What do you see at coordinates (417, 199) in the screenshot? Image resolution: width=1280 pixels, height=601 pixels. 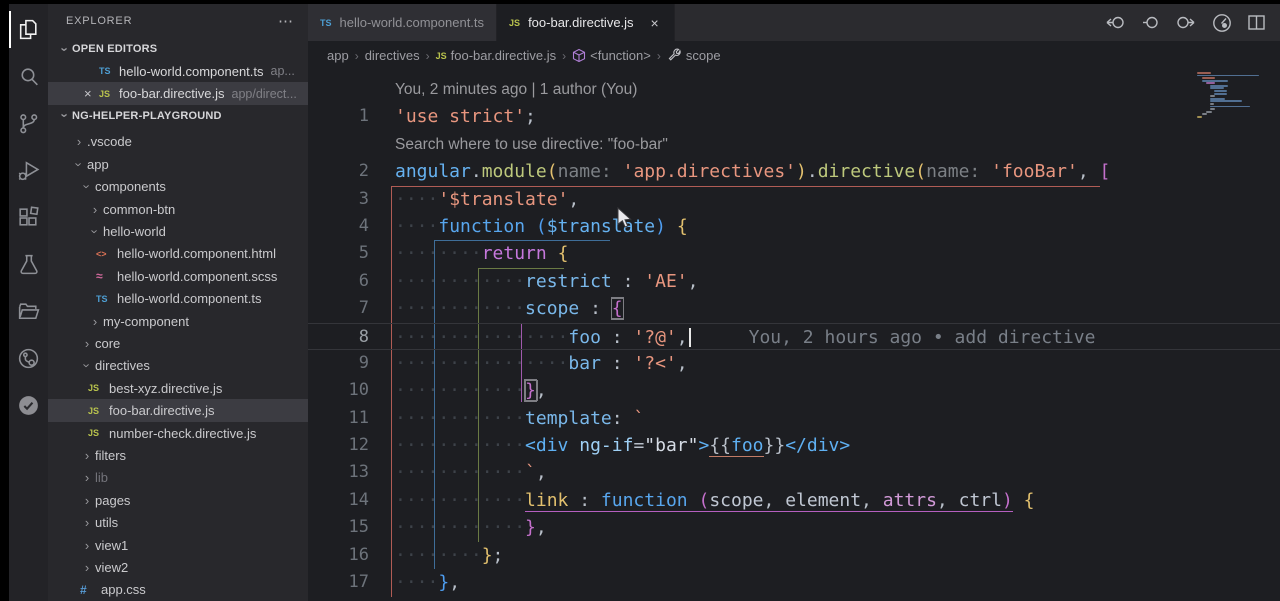 I see `token: ····` at bounding box center [417, 199].